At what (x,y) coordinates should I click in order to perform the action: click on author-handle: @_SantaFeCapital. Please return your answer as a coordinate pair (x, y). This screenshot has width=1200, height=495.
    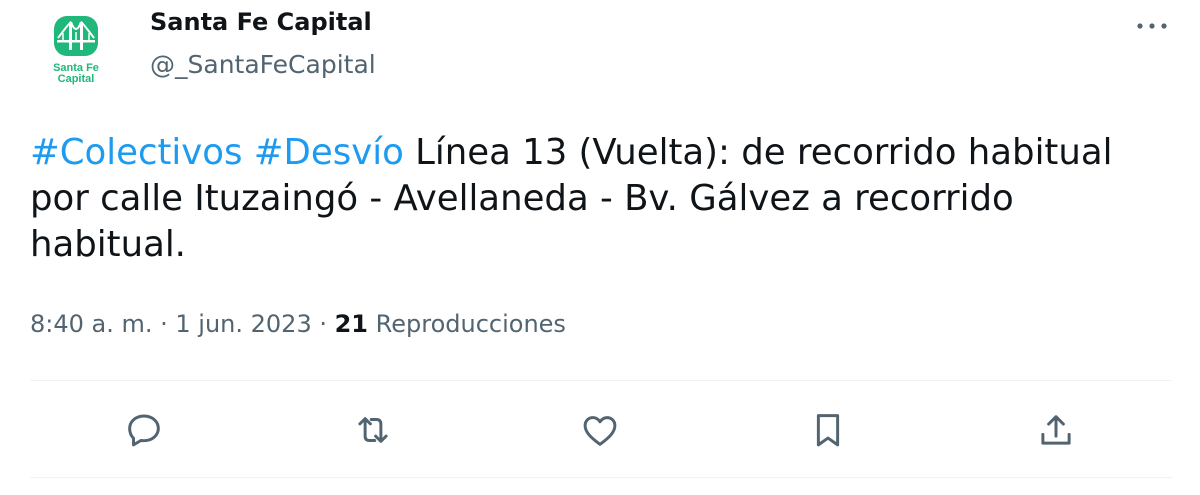
    Looking at the image, I should click on (263, 64).